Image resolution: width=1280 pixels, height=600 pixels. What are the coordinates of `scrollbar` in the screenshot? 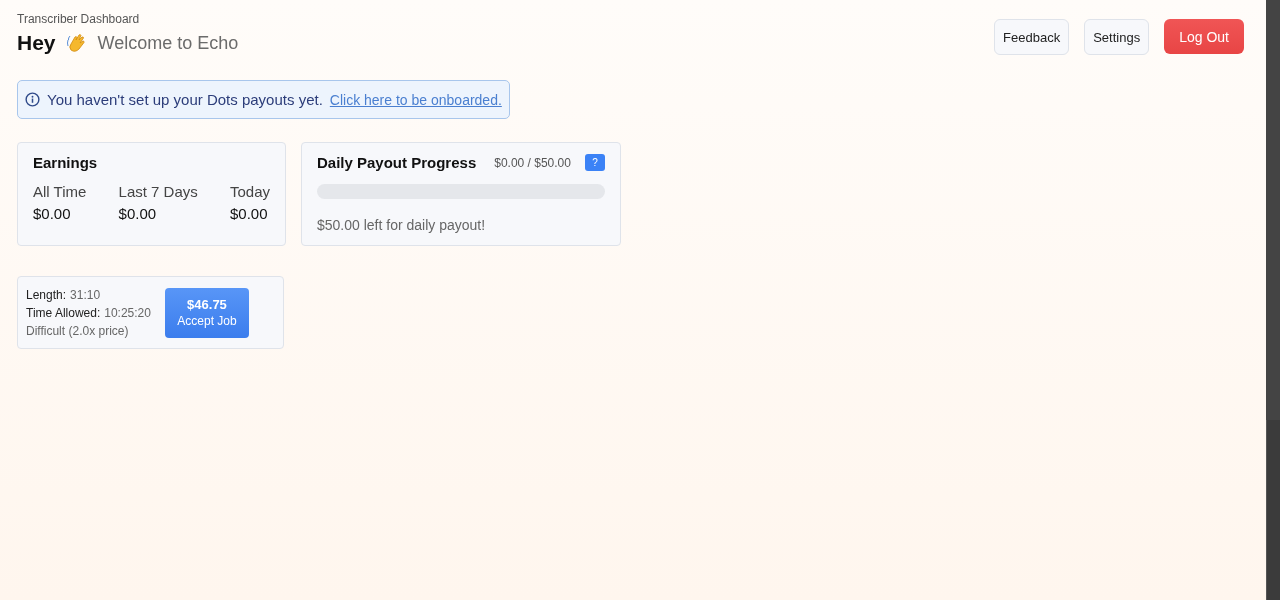 It's located at (1273, 300).